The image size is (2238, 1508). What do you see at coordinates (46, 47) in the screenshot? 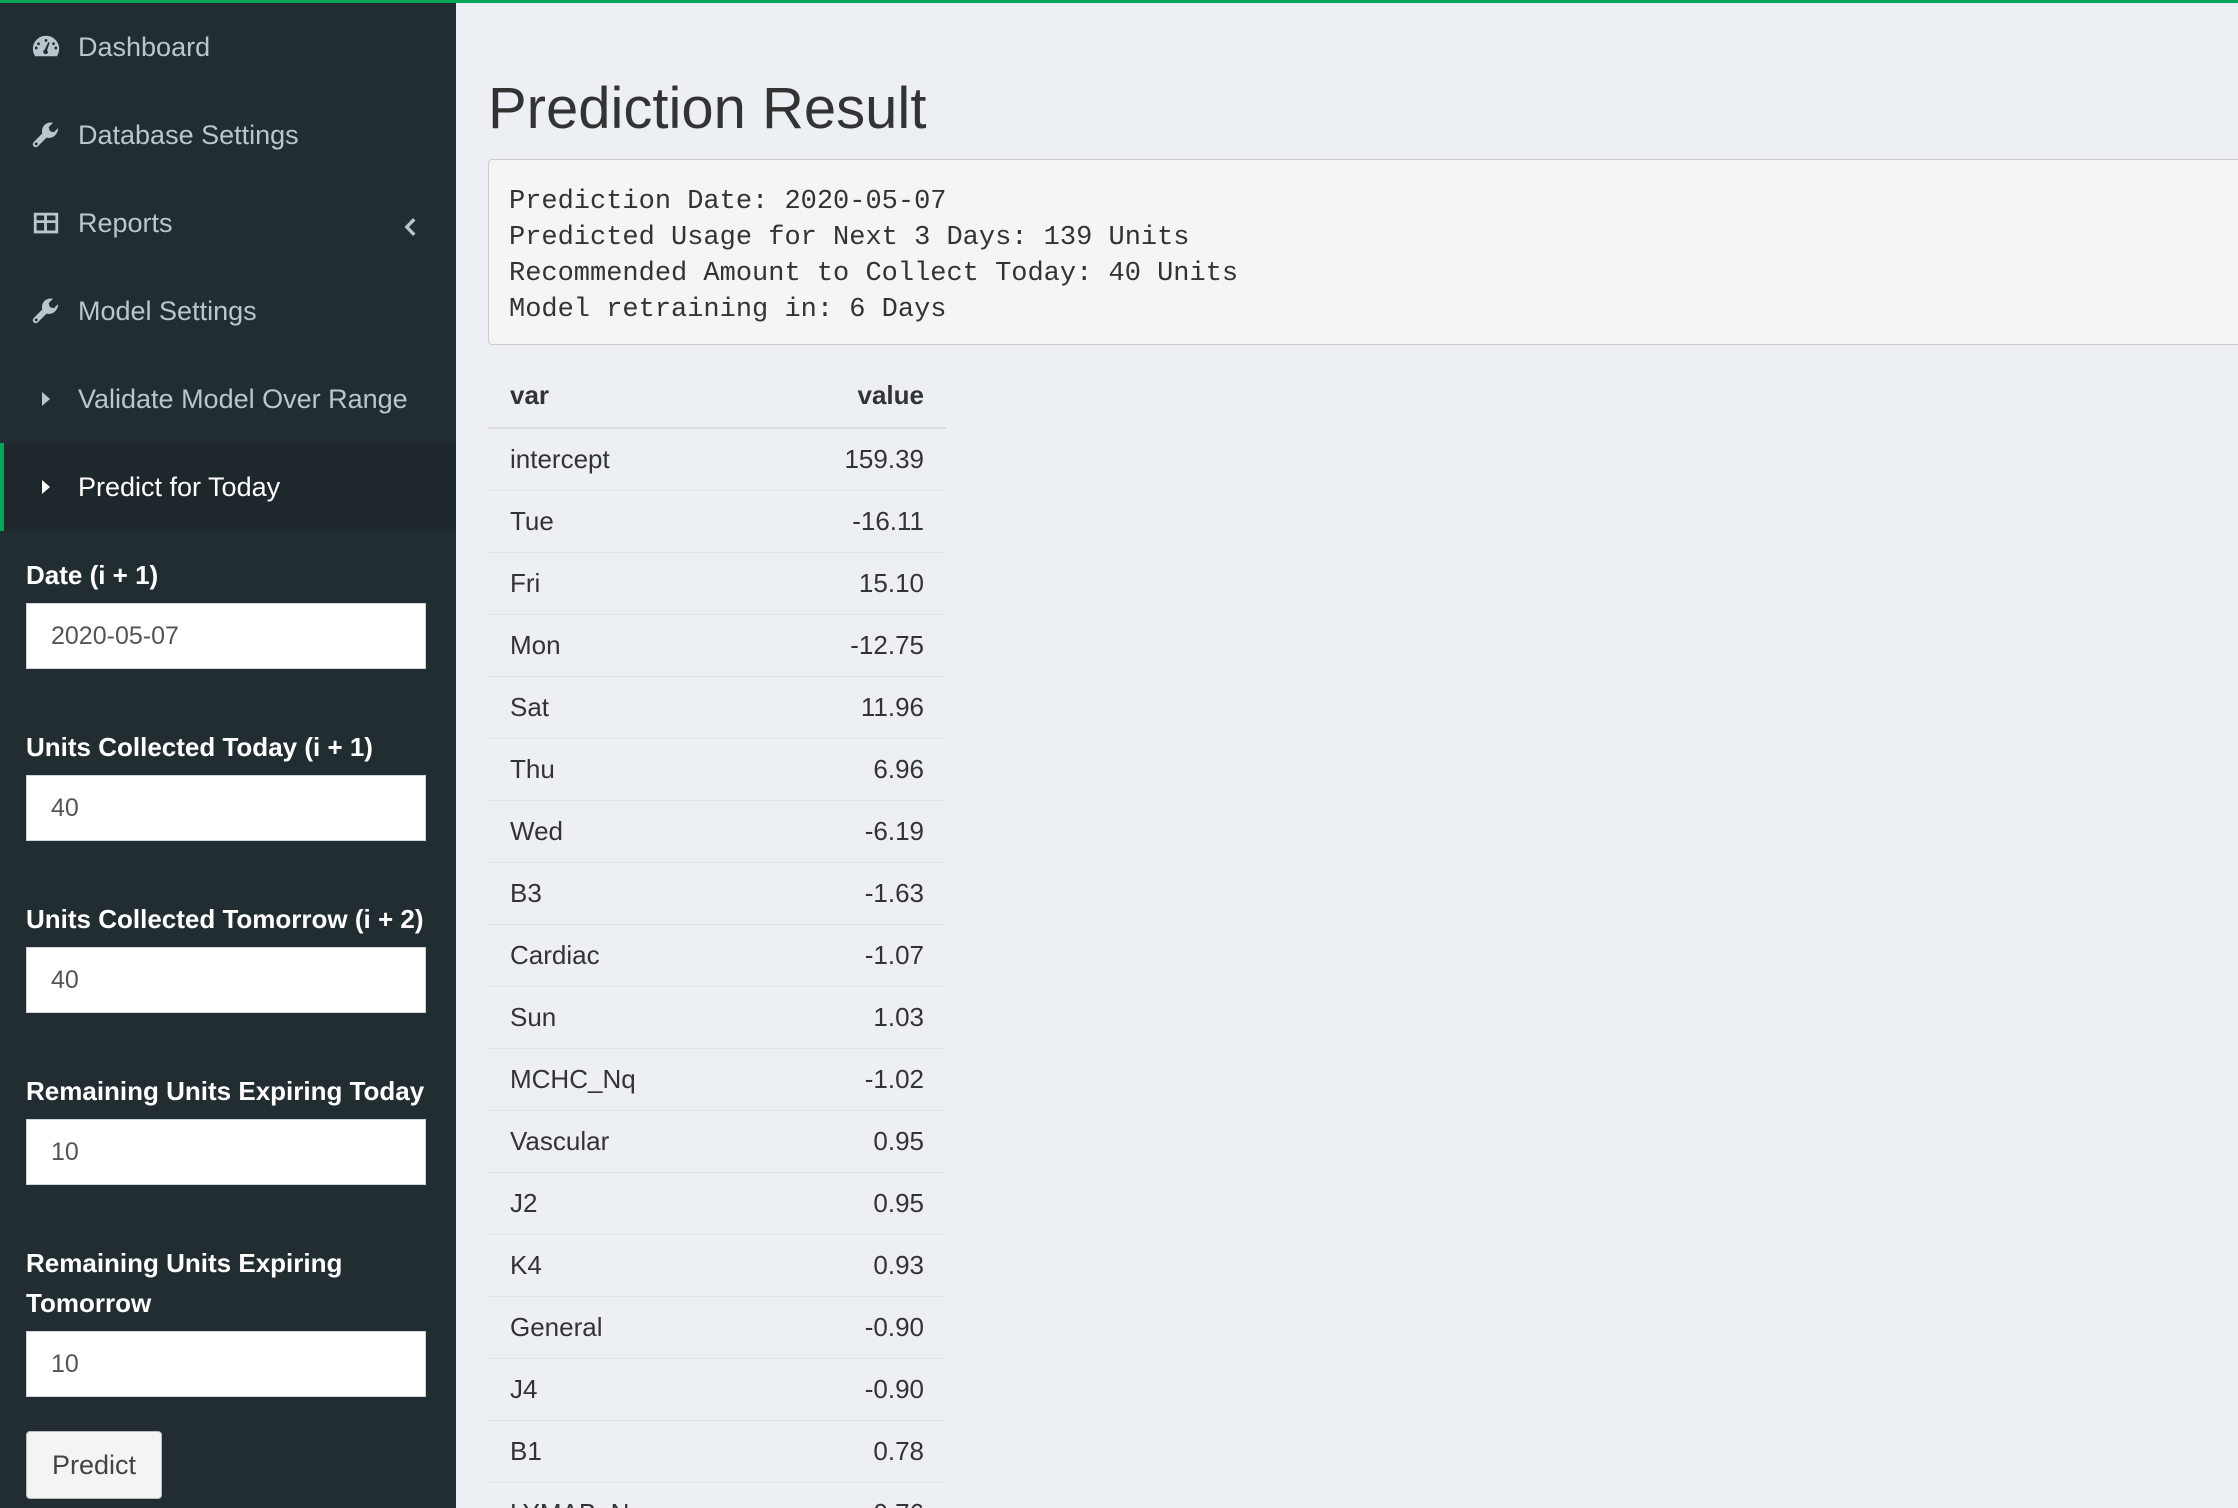
I see `dashboard-icon` at bounding box center [46, 47].